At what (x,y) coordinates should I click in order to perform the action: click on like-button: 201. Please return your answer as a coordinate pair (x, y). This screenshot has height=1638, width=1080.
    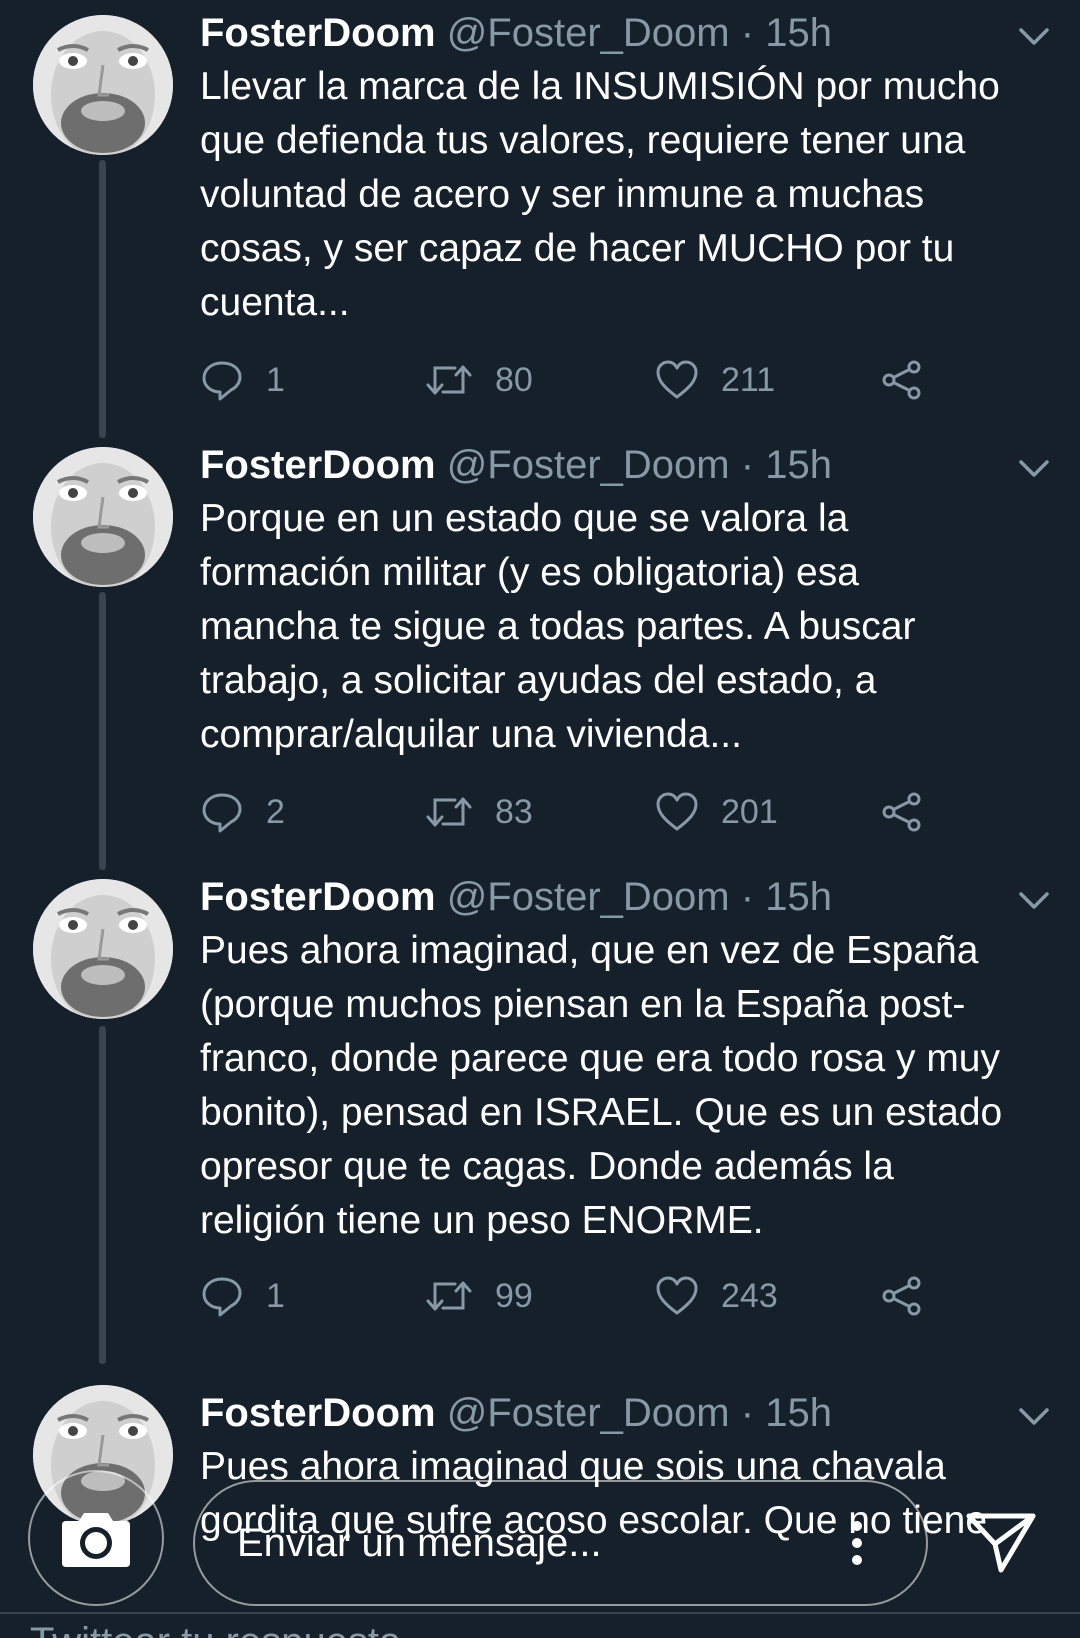
    Looking at the image, I should click on (716, 812).